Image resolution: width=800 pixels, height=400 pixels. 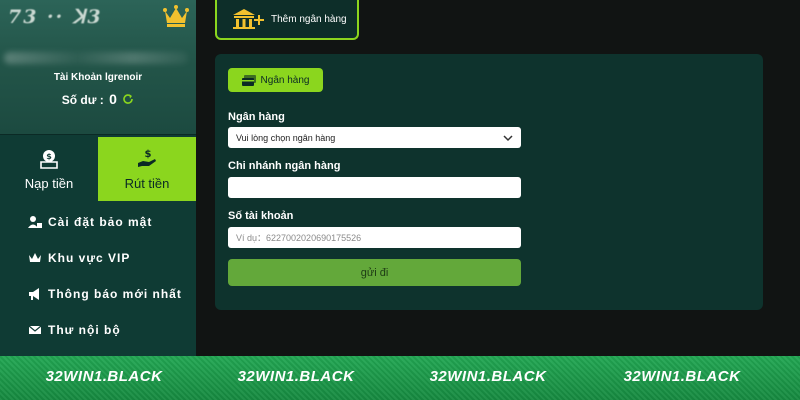 What do you see at coordinates (284, 166) in the screenshot?
I see `branch-label: Chi nhánh ngân hàng` at bounding box center [284, 166].